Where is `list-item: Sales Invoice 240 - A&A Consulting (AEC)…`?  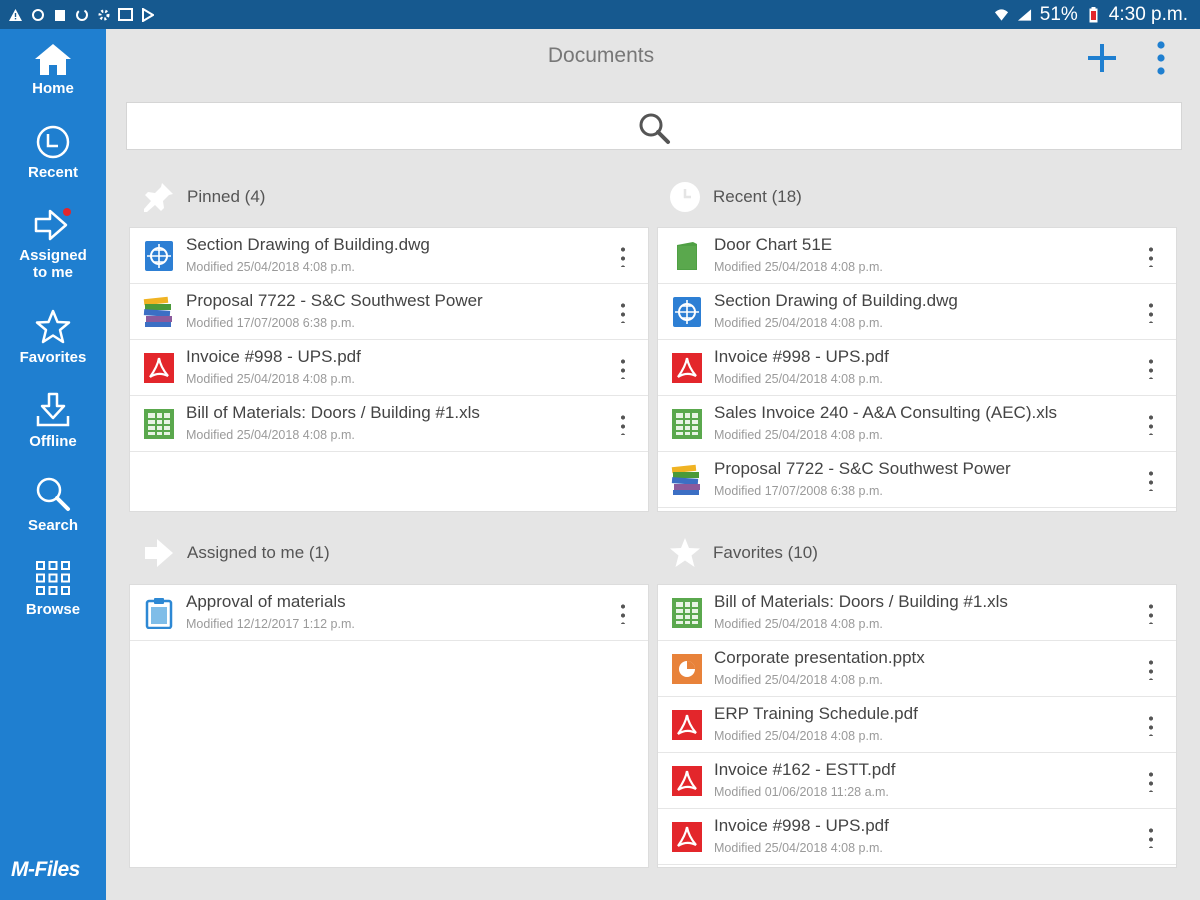
list-item: Sales Invoice 240 - A&A Consulting (AEC)… is located at coordinates (917, 424).